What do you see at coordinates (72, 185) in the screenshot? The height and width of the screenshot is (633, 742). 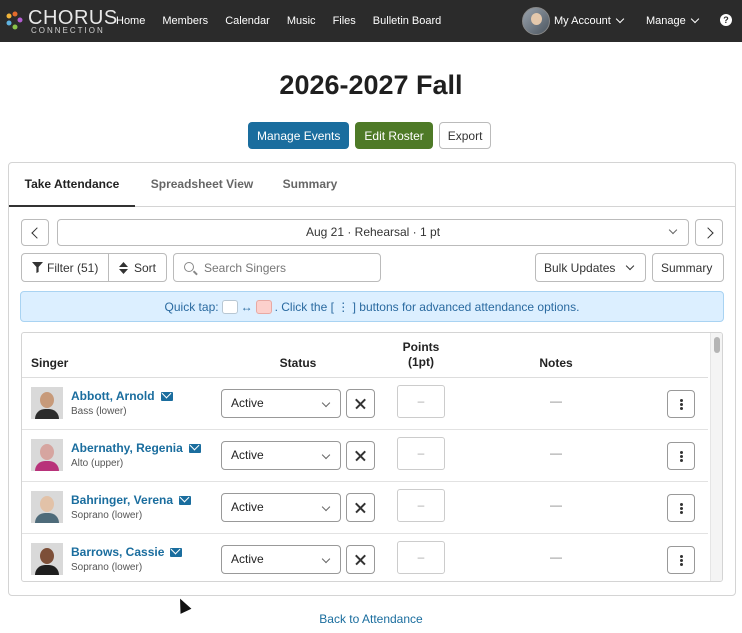 I see `tab-take-attendance: Take Attendance` at bounding box center [72, 185].